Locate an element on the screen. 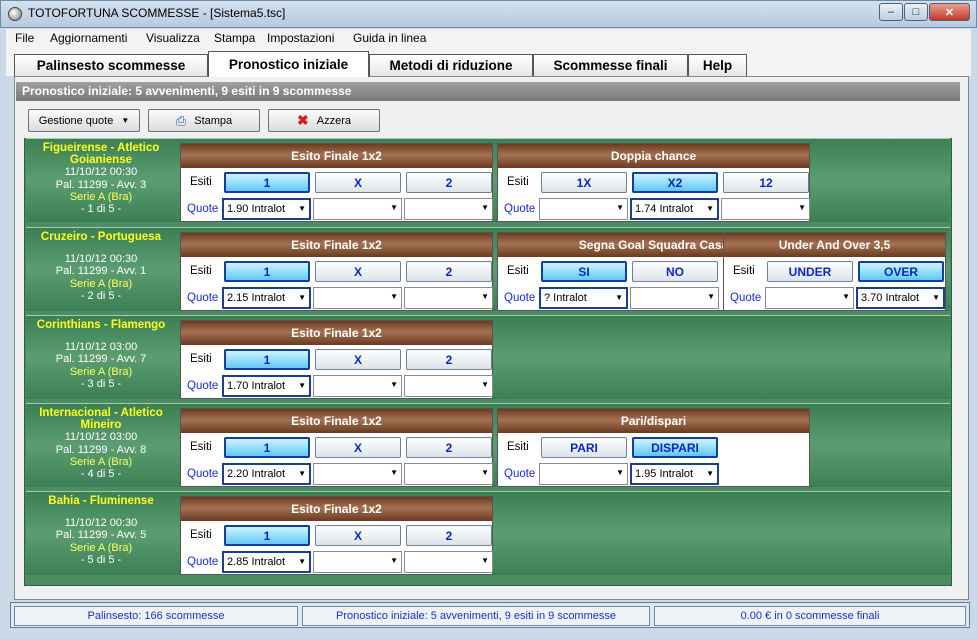  menu-aggiornamenti: Aggiornamenti is located at coordinates (88, 38).